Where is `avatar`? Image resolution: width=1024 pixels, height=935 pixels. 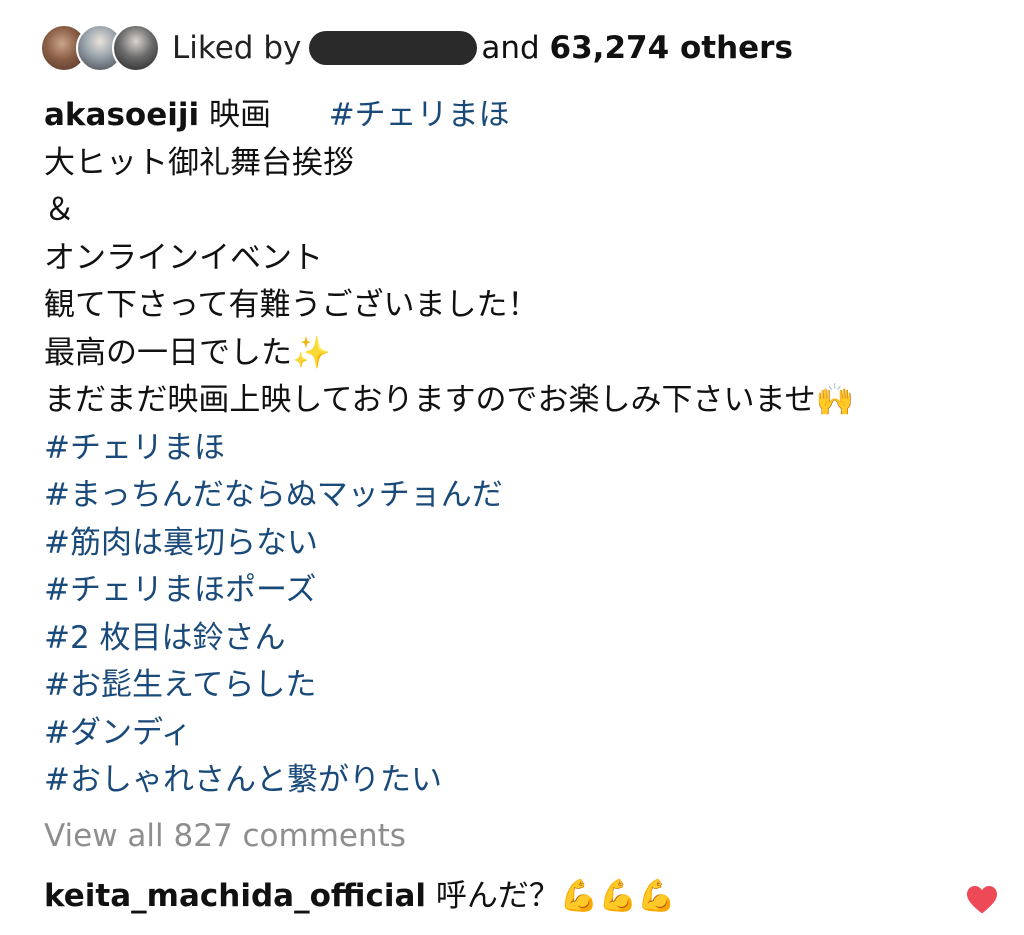 avatar is located at coordinates (136, 48).